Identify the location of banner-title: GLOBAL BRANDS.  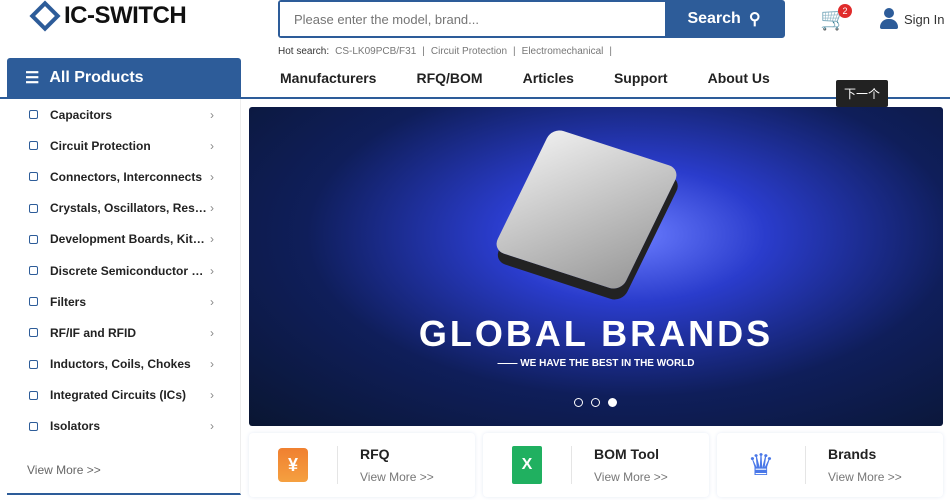
(596, 333).